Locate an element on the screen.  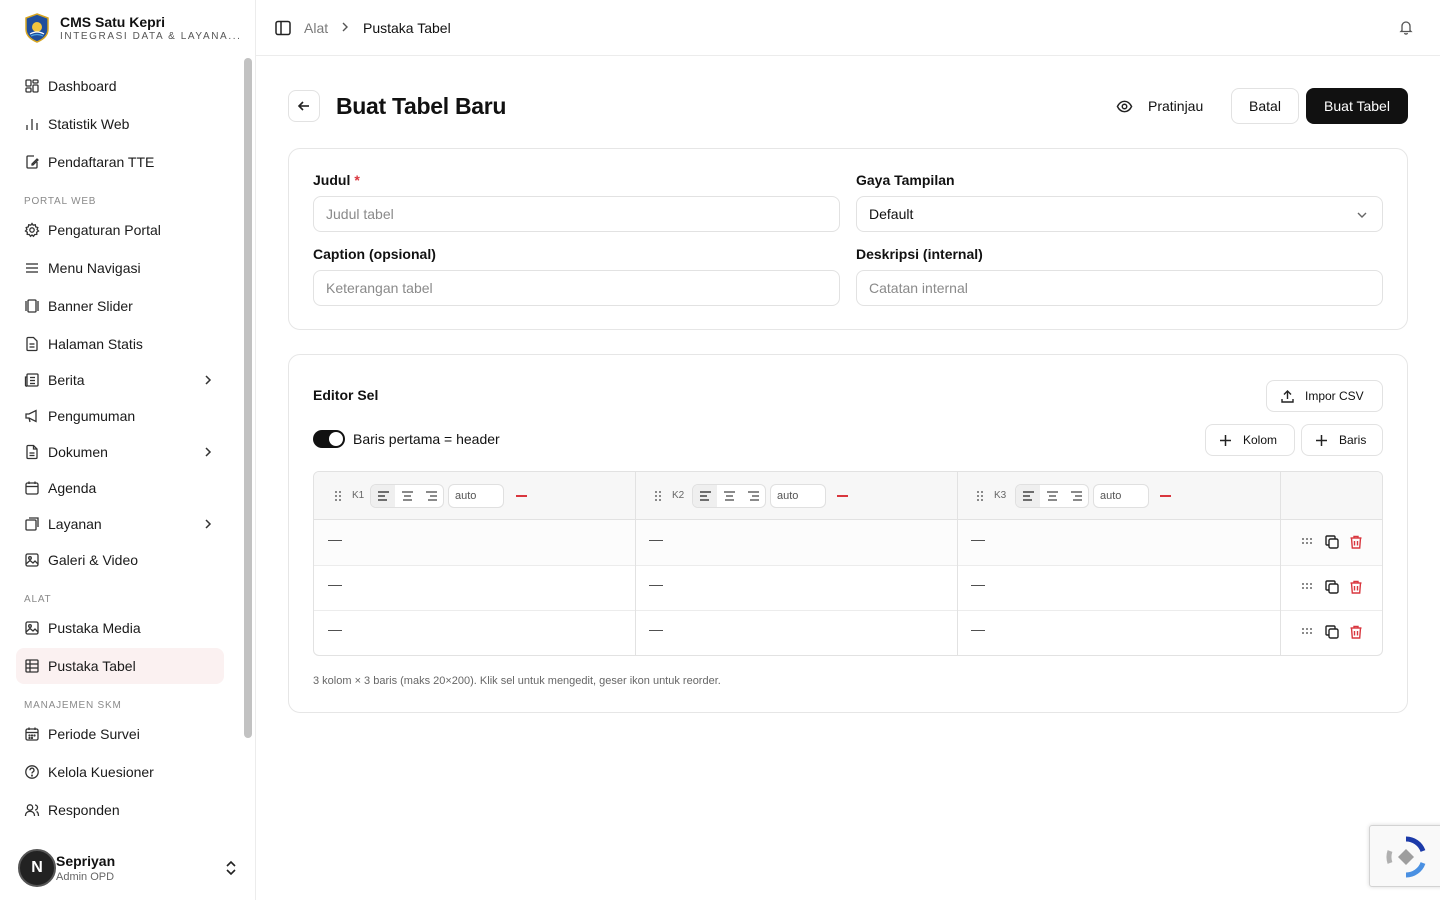
sidebar-item-periode-survei: Periode Survei is located at coordinates (120, 734).